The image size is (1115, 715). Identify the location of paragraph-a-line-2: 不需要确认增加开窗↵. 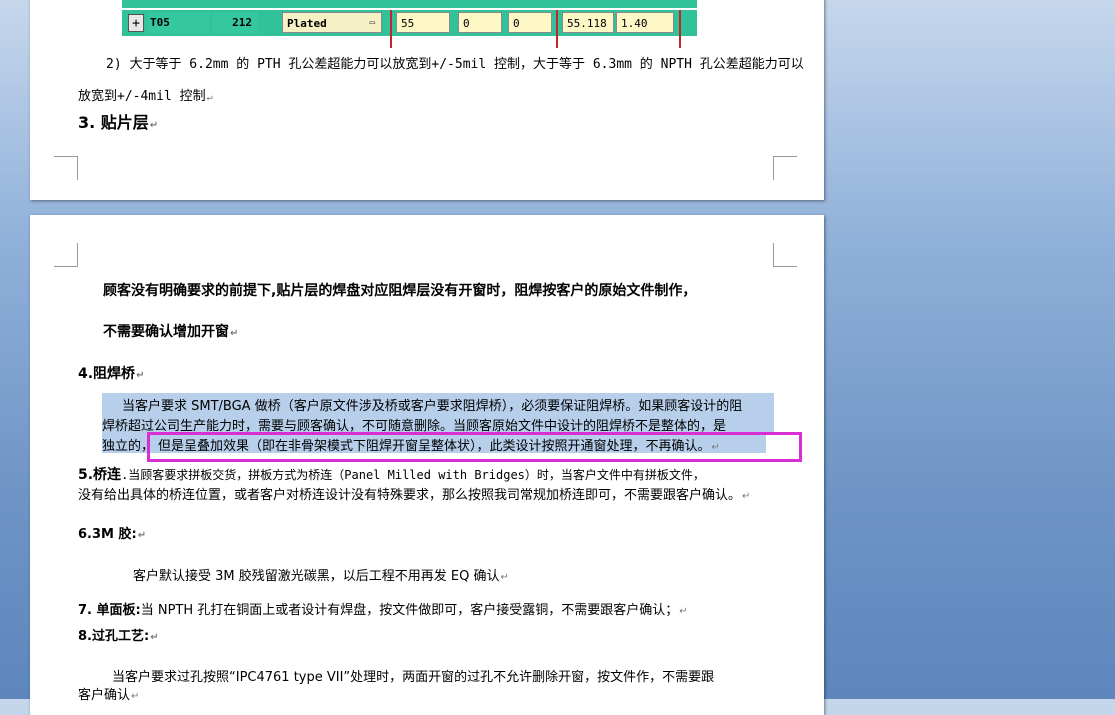
(171, 332).